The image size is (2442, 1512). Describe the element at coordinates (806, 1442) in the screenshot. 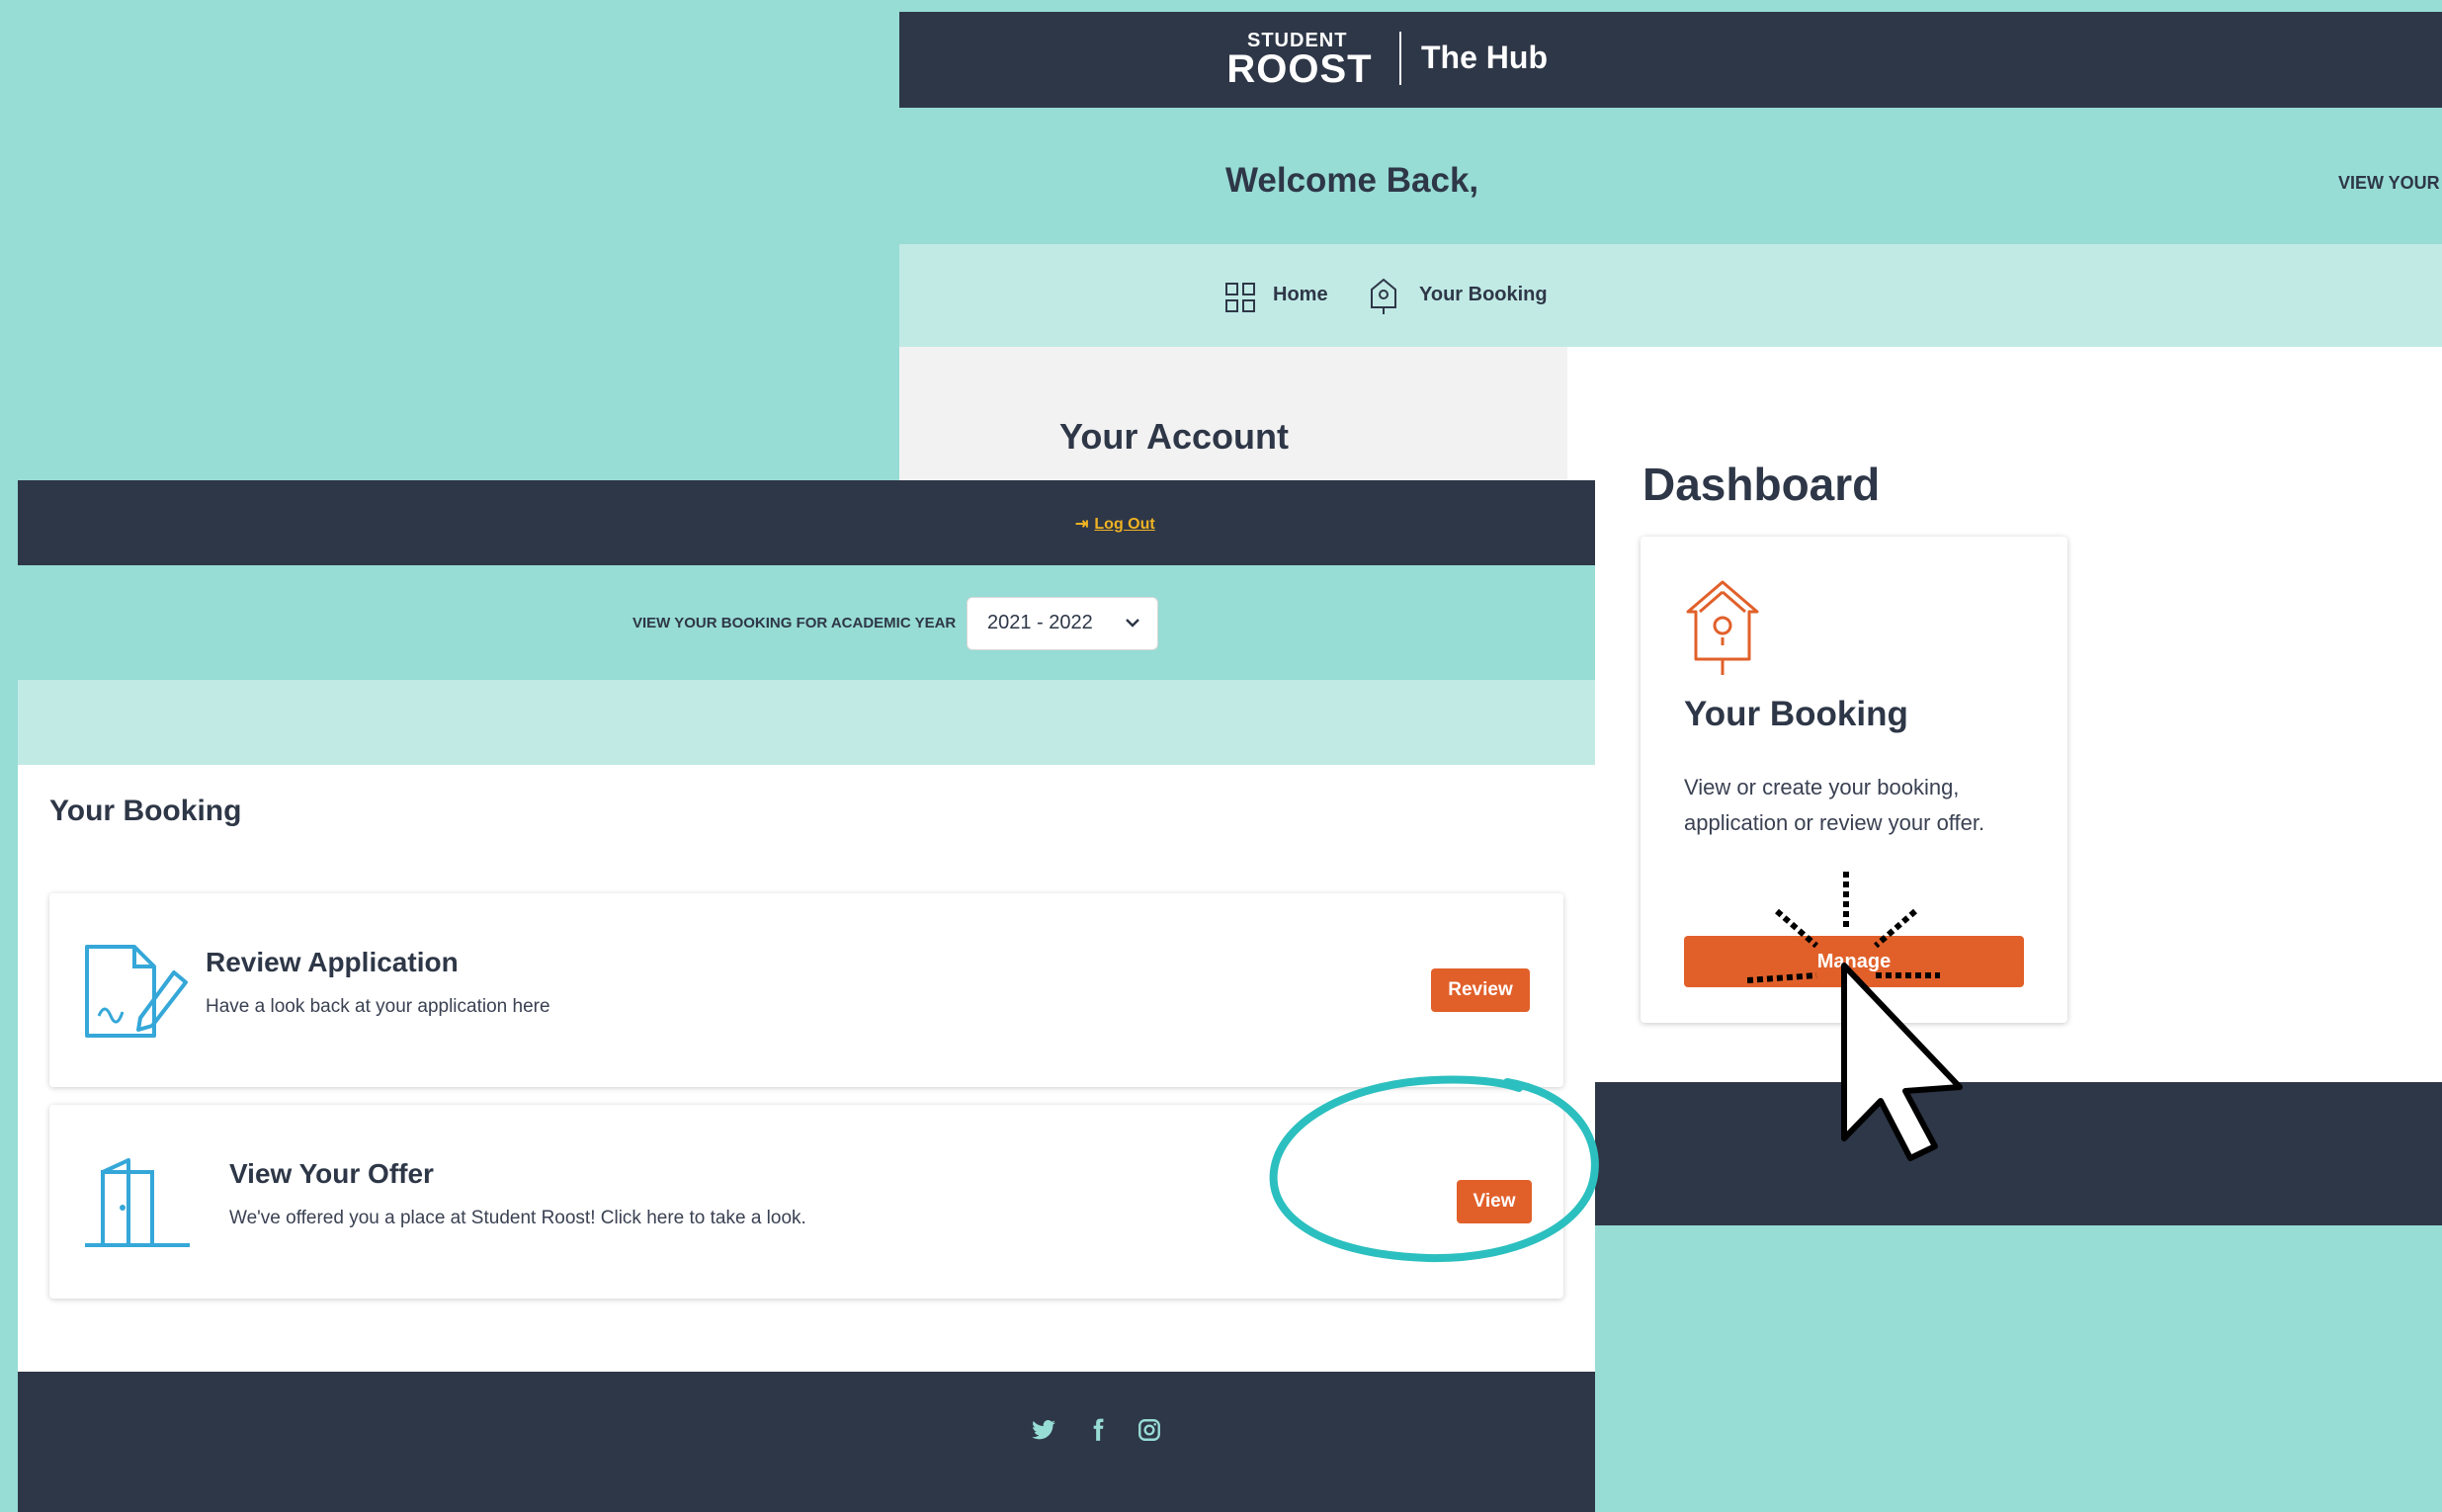

I see `front-footer` at that location.